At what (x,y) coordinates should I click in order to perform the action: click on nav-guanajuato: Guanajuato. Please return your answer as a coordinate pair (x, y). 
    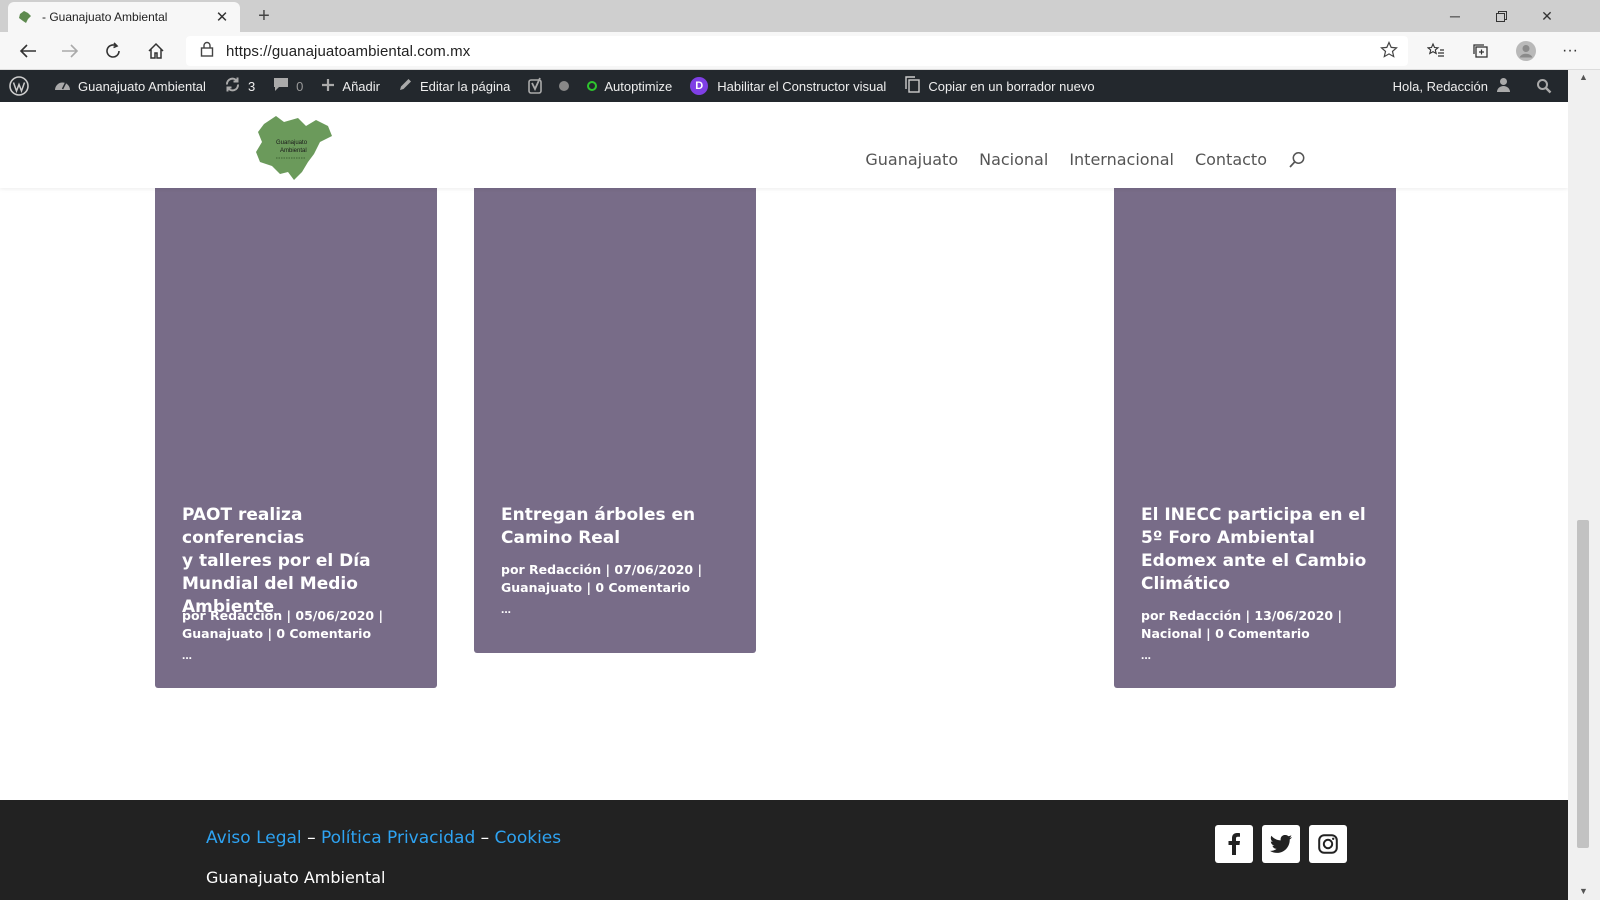
    Looking at the image, I should click on (911, 159).